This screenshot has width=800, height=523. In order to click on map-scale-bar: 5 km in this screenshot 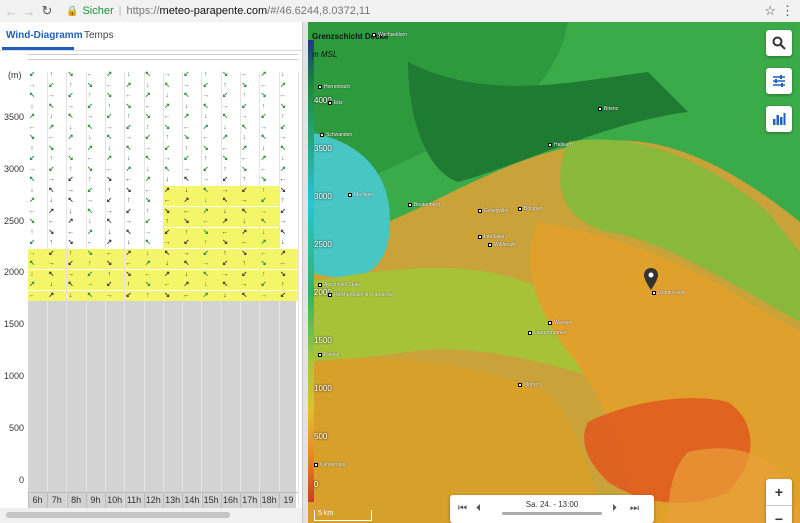, I will do `click(343, 515)`.